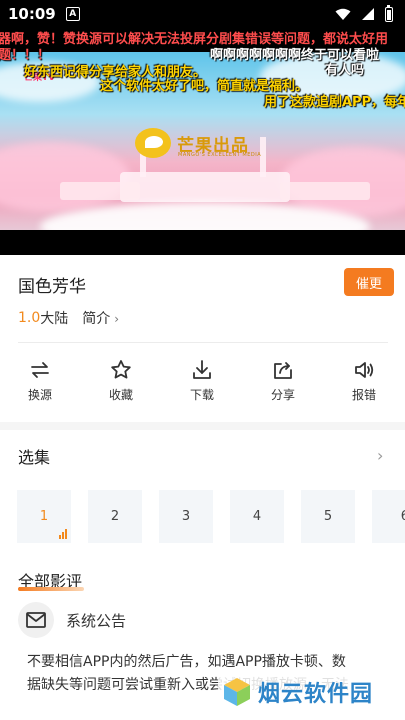 Image resolution: width=405 pixels, height=720 pixels. Describe the element at coordinates (40, 370) in the screenshot. I see `switch-source-icon` at that location.